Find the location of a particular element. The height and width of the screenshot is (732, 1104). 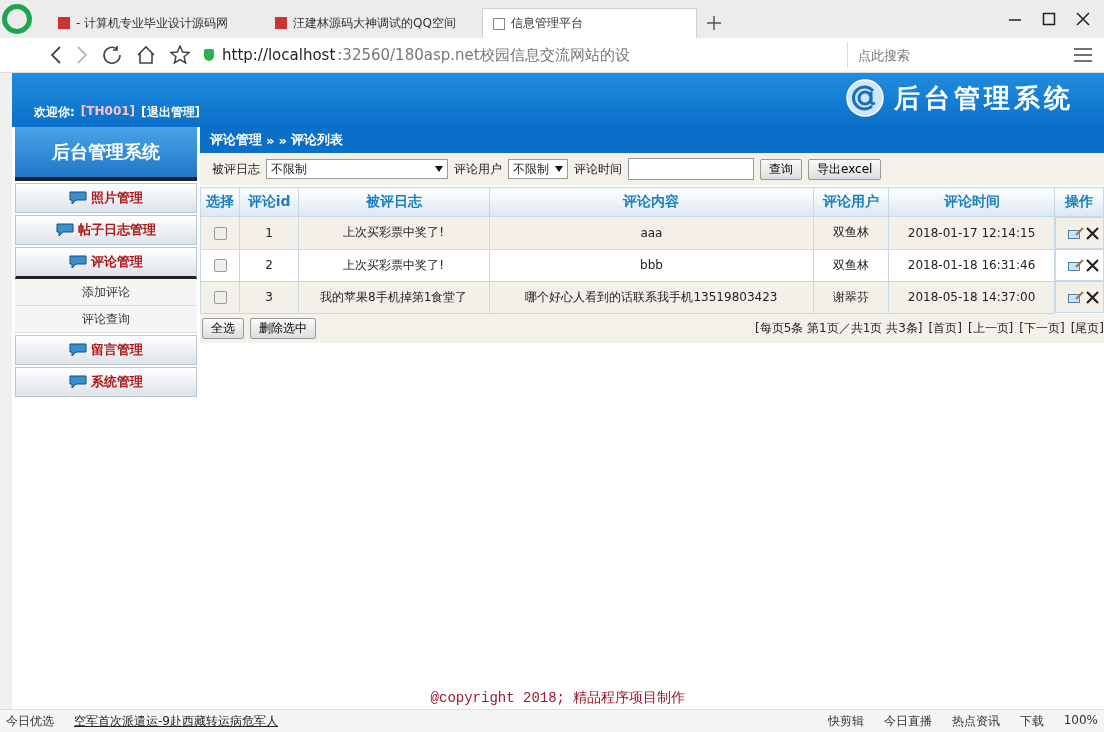

column-header: 评论内容 is located at coordinates (651, 202).